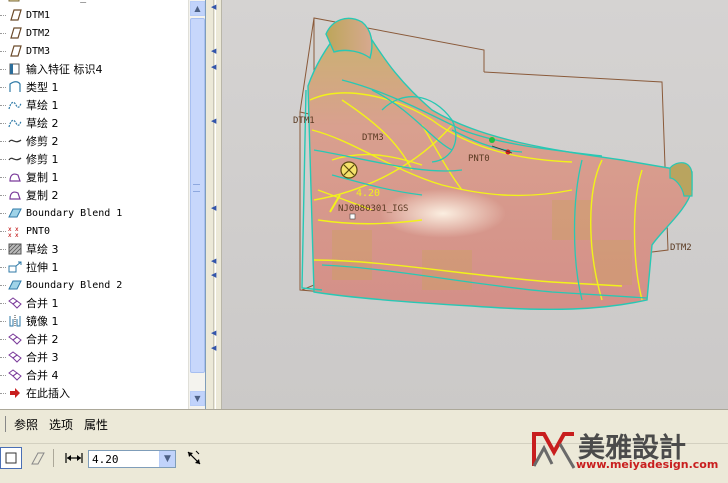 The height and width of the screenshot is (483, 728). I want to click on type-surface-icon, so click(15, 87).